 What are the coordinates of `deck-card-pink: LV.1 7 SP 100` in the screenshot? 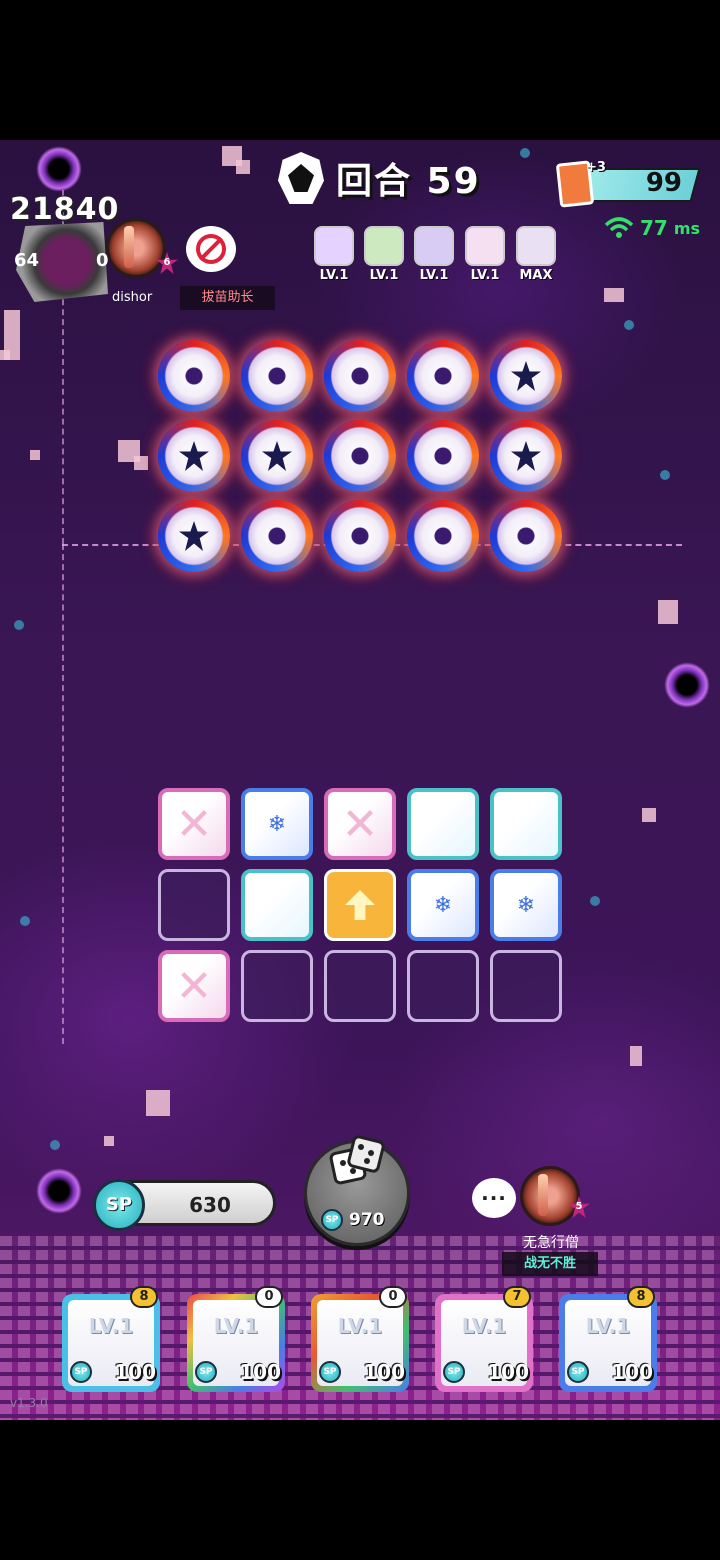 It's located at (484, 1339).